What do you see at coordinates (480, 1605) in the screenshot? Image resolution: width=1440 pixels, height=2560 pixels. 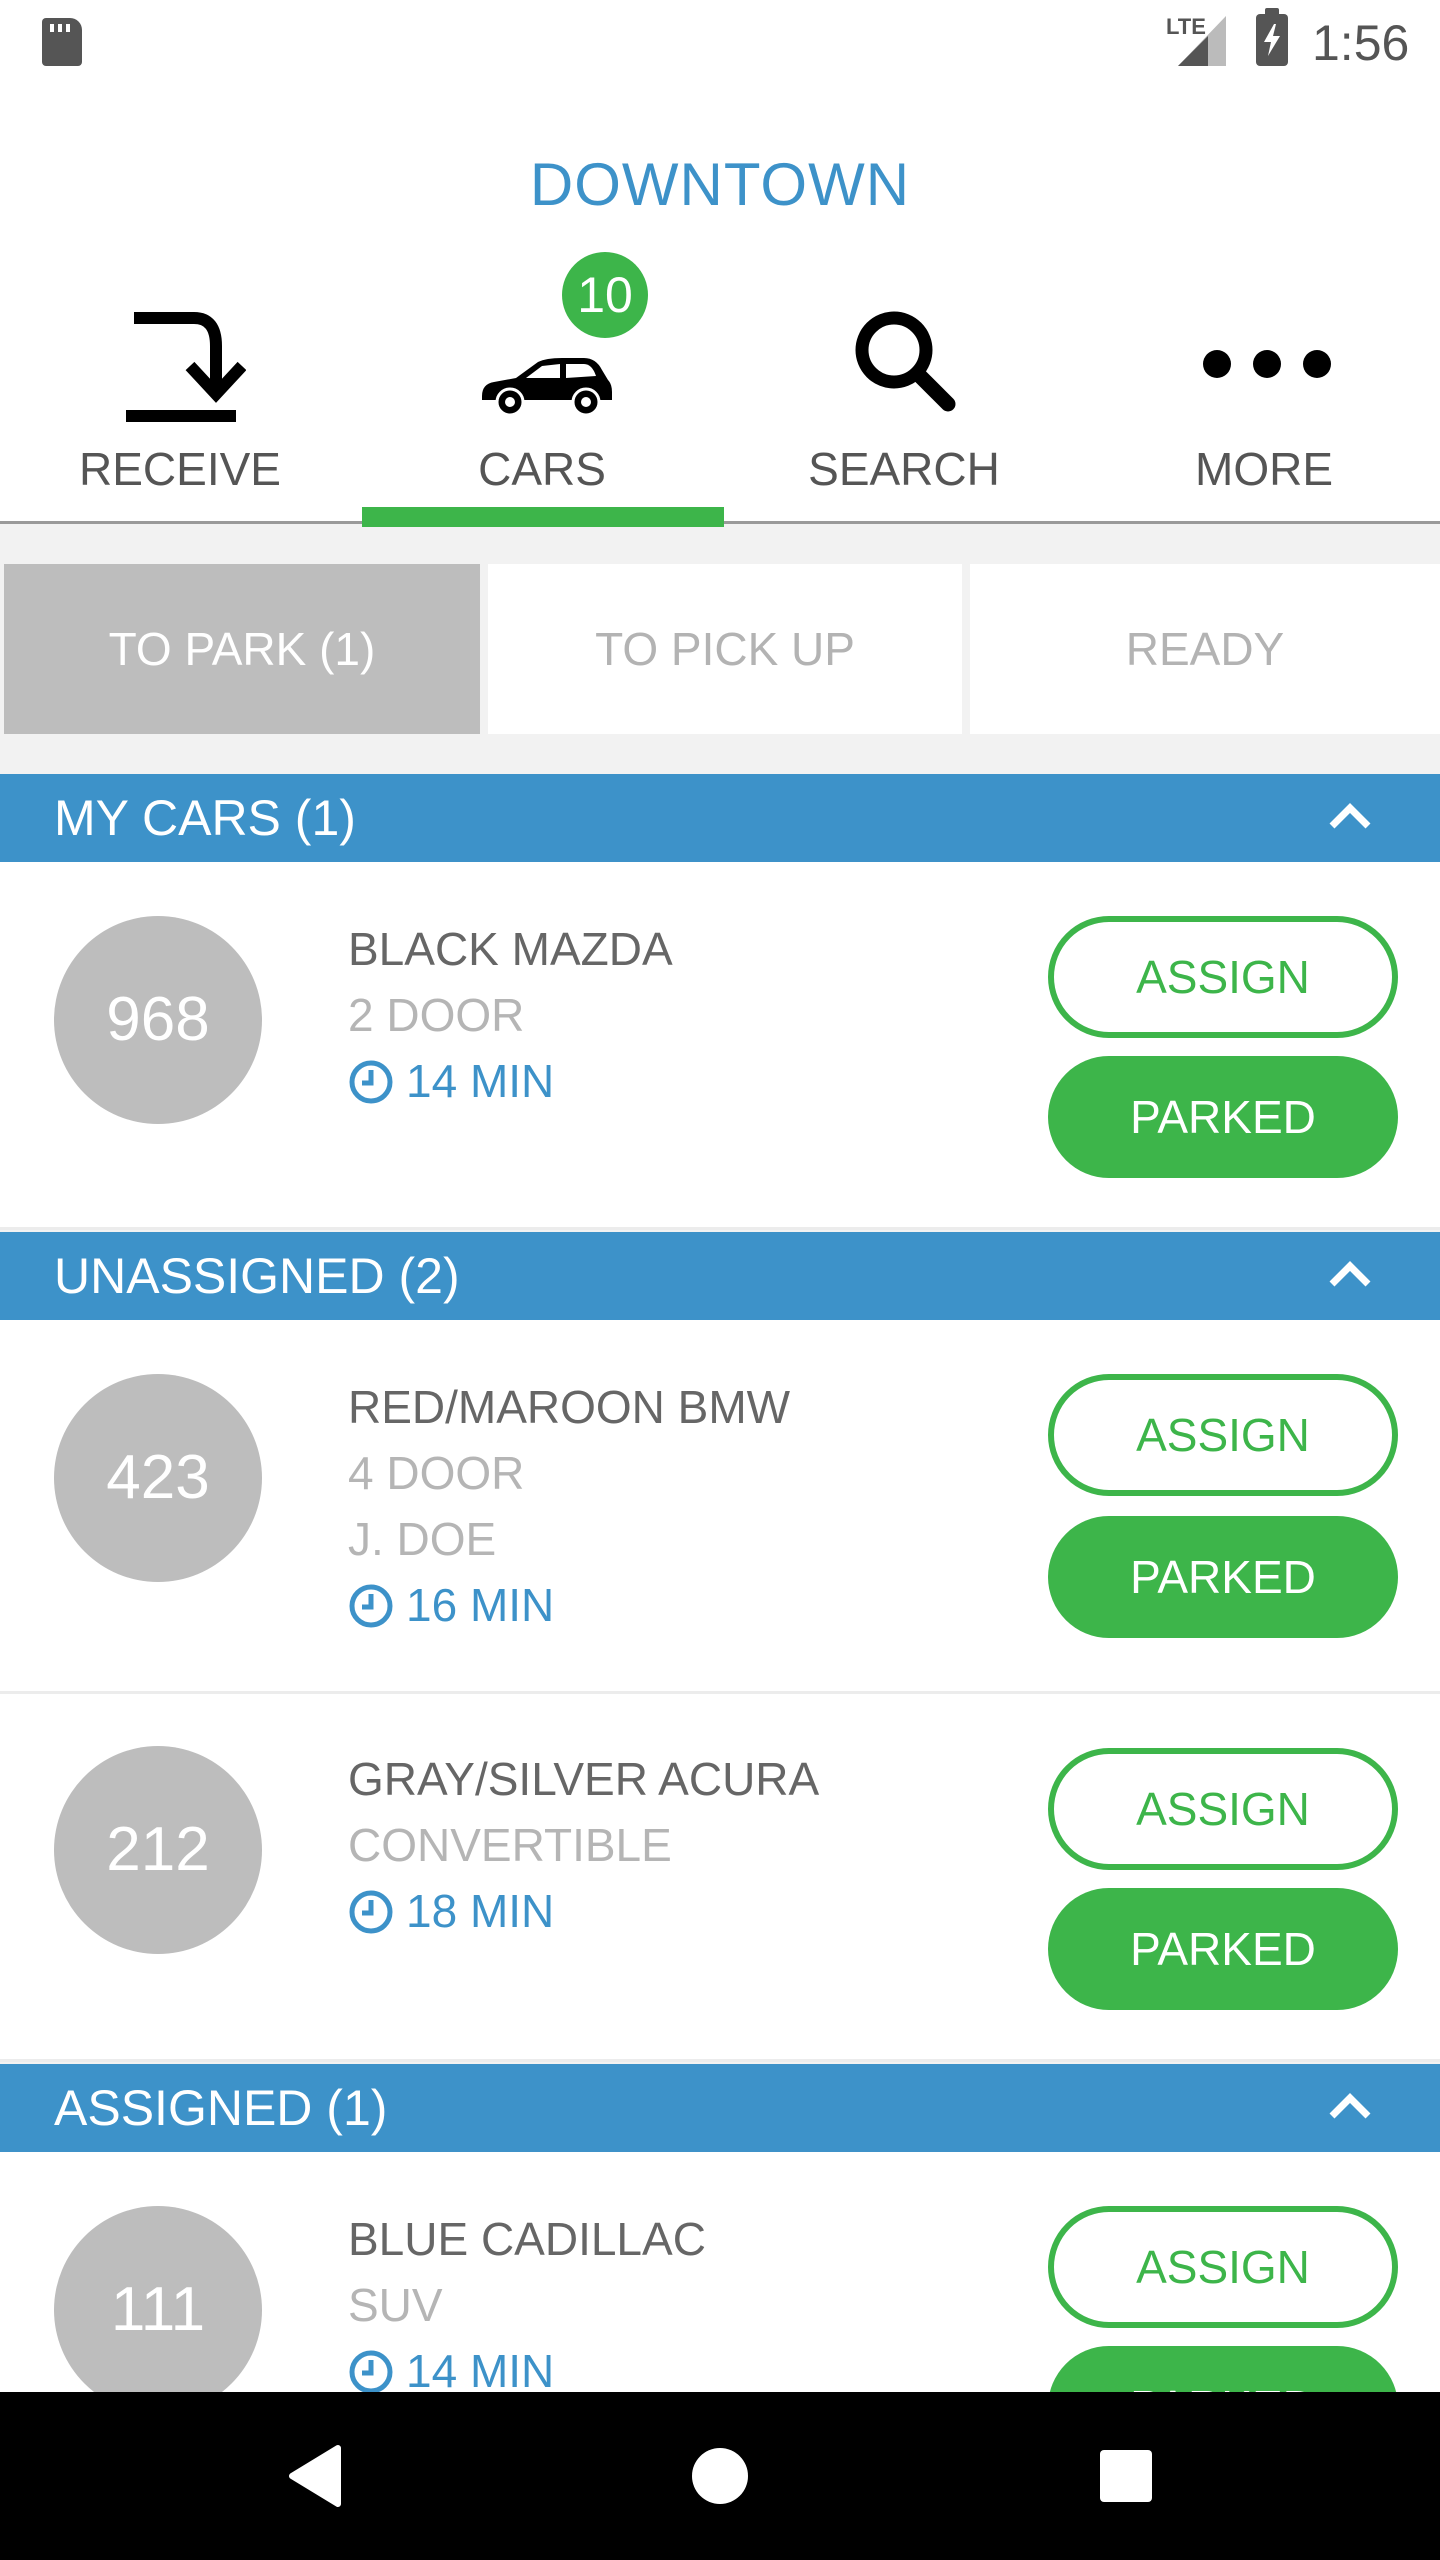 I see `wait-time-text: 16 MIN` at bounding box center [480, 1605].